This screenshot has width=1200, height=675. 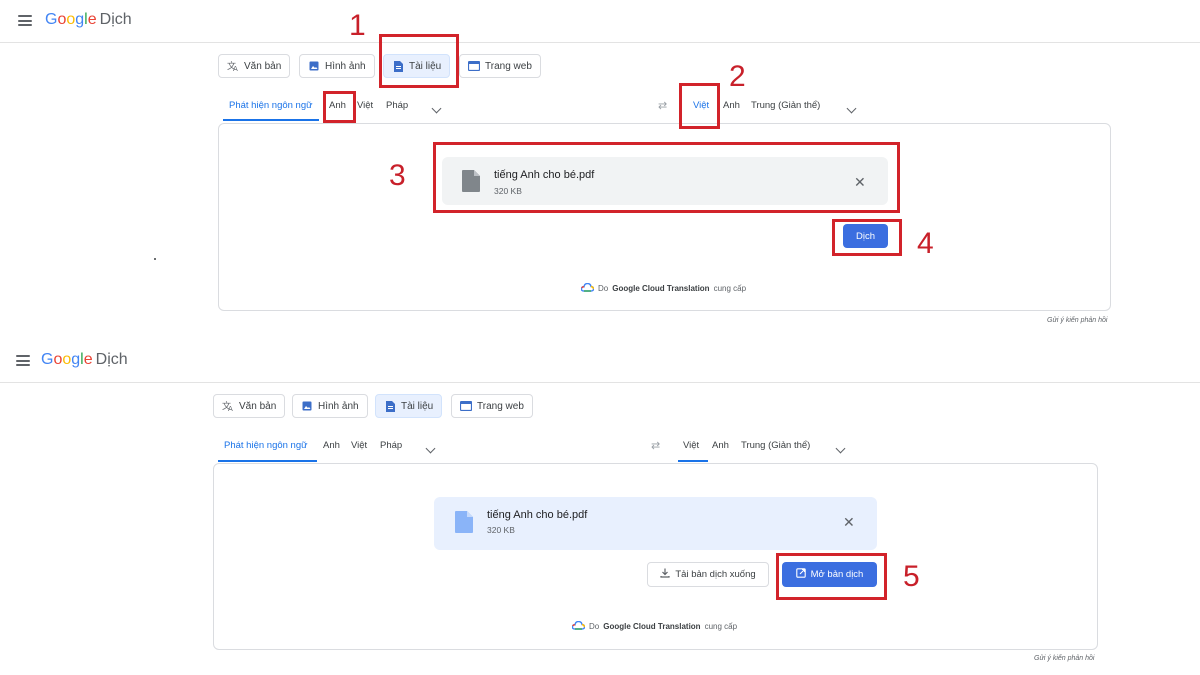 I want to click on download-translation-button: Tải bản dịch xuống, so click(x=708, y=574).